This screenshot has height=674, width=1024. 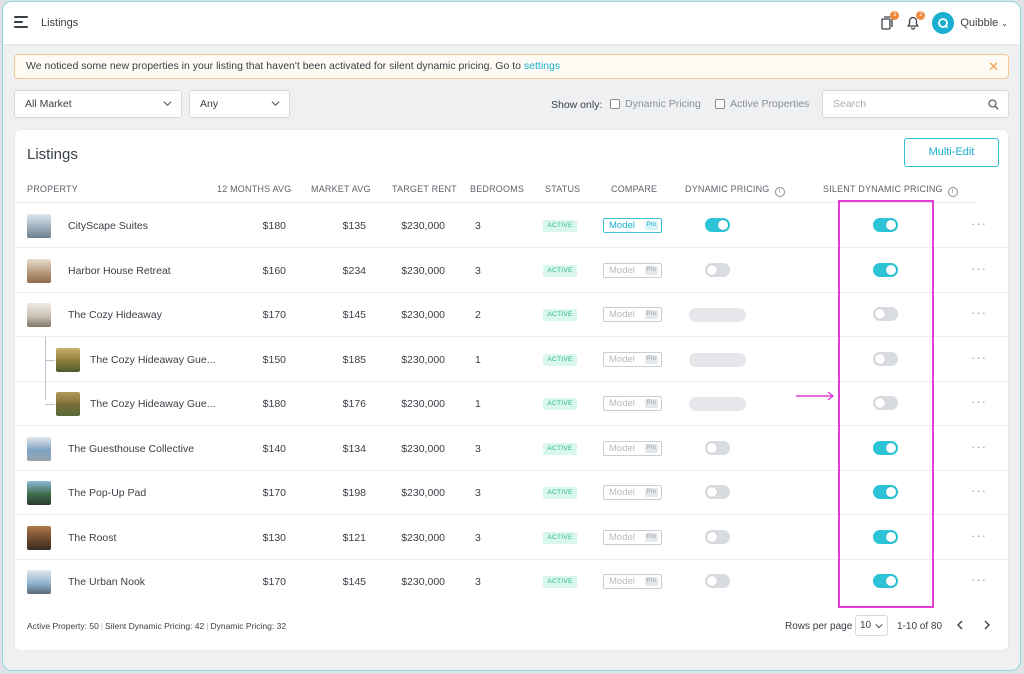 I want to click on bell-icon: 2, so click(x=915, y=21).